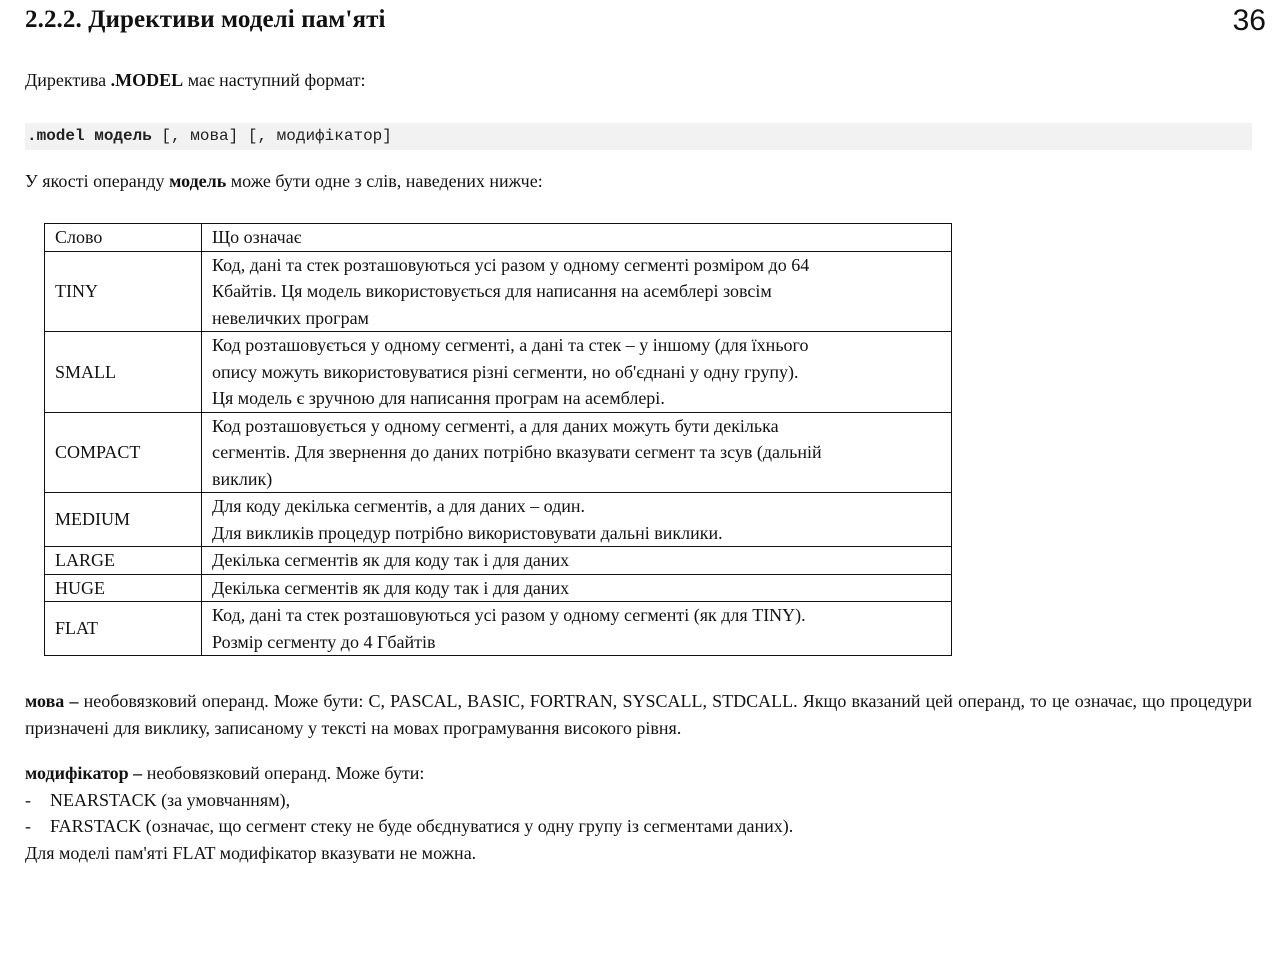  Describe the element at coordinates (324, 641) in the screenshot. I see `description-line: Розмір сегменту до 4 Гбайтів` at that location.